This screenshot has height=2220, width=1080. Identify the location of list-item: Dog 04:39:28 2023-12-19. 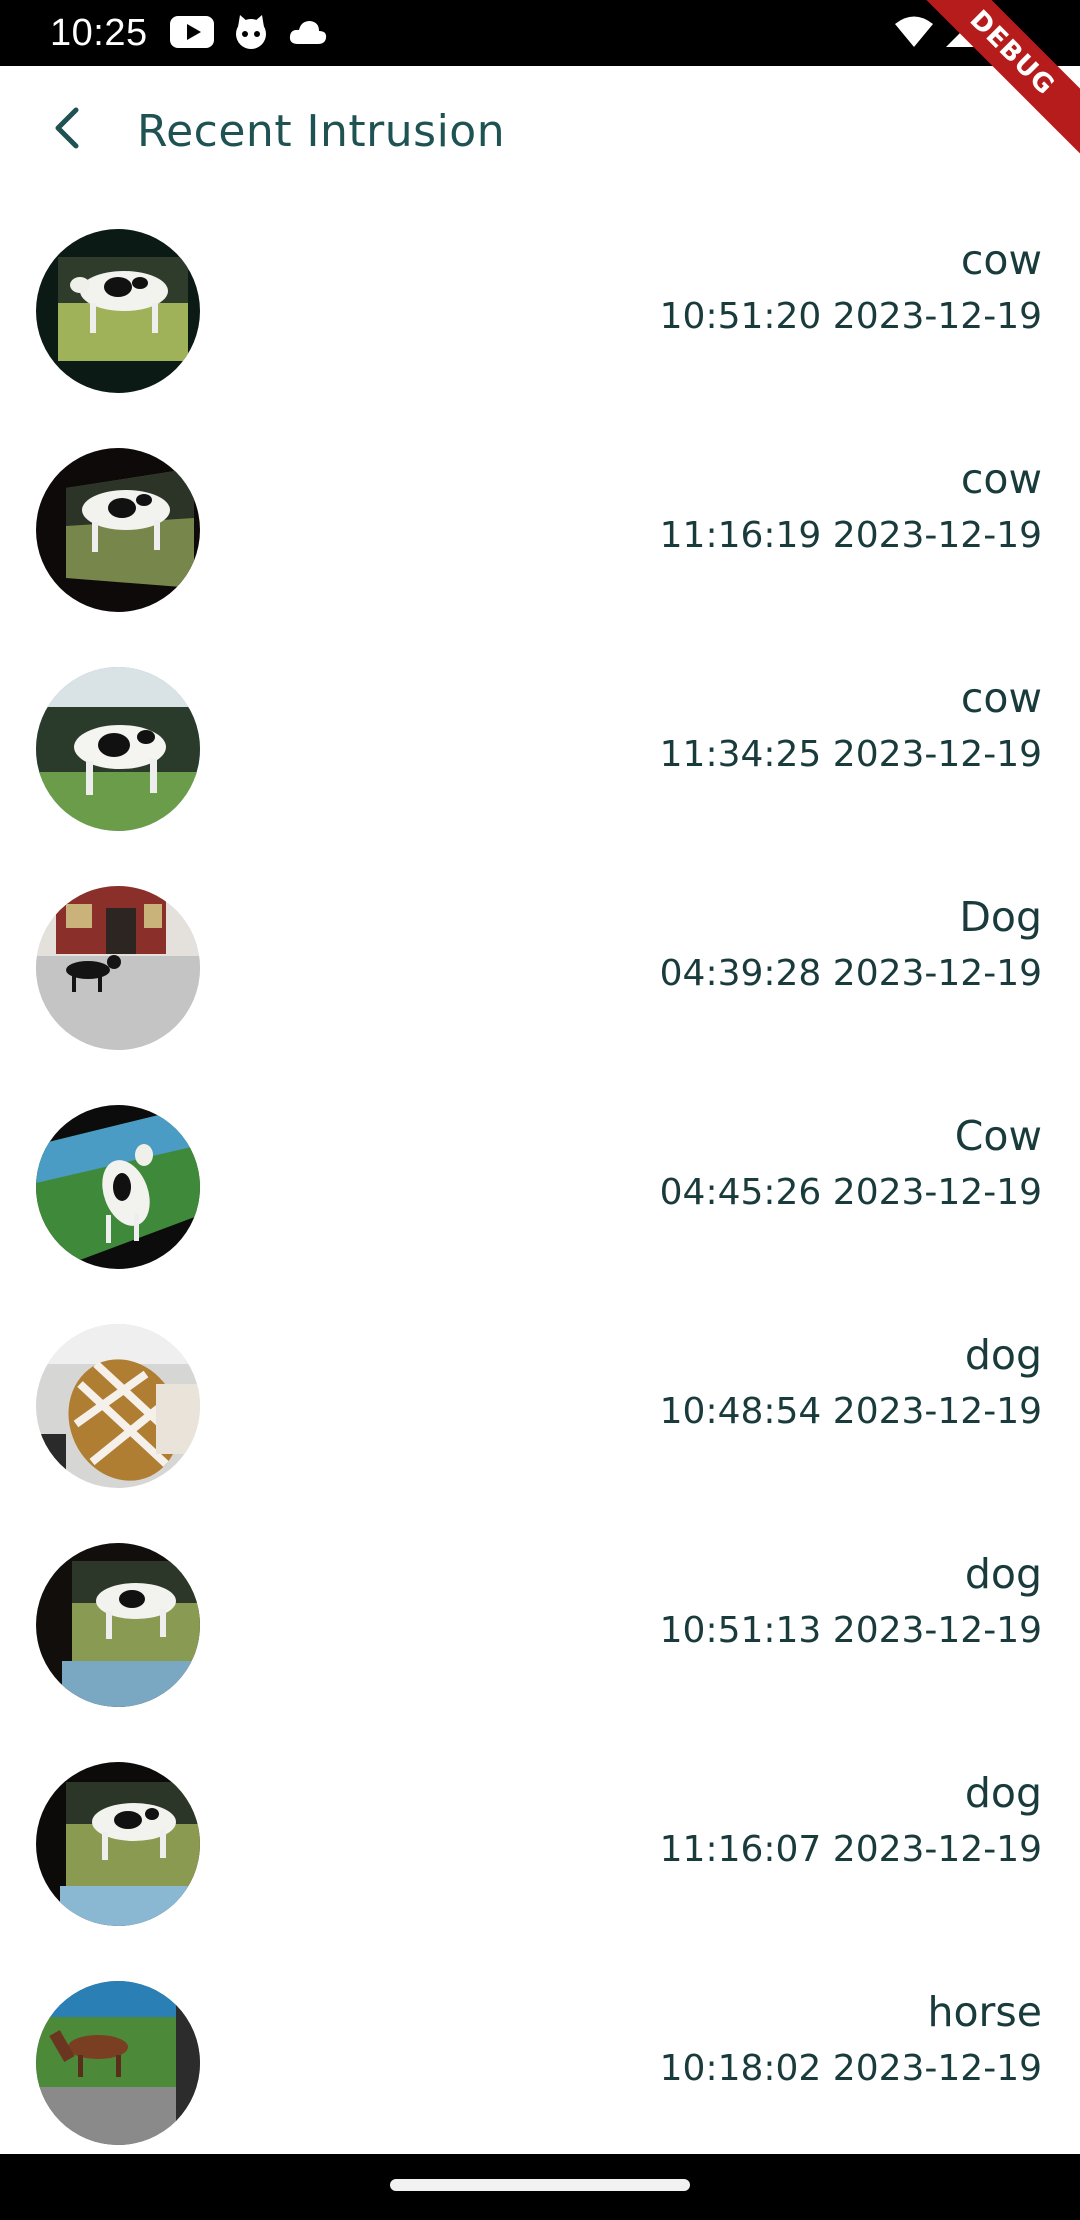
(540, 968).